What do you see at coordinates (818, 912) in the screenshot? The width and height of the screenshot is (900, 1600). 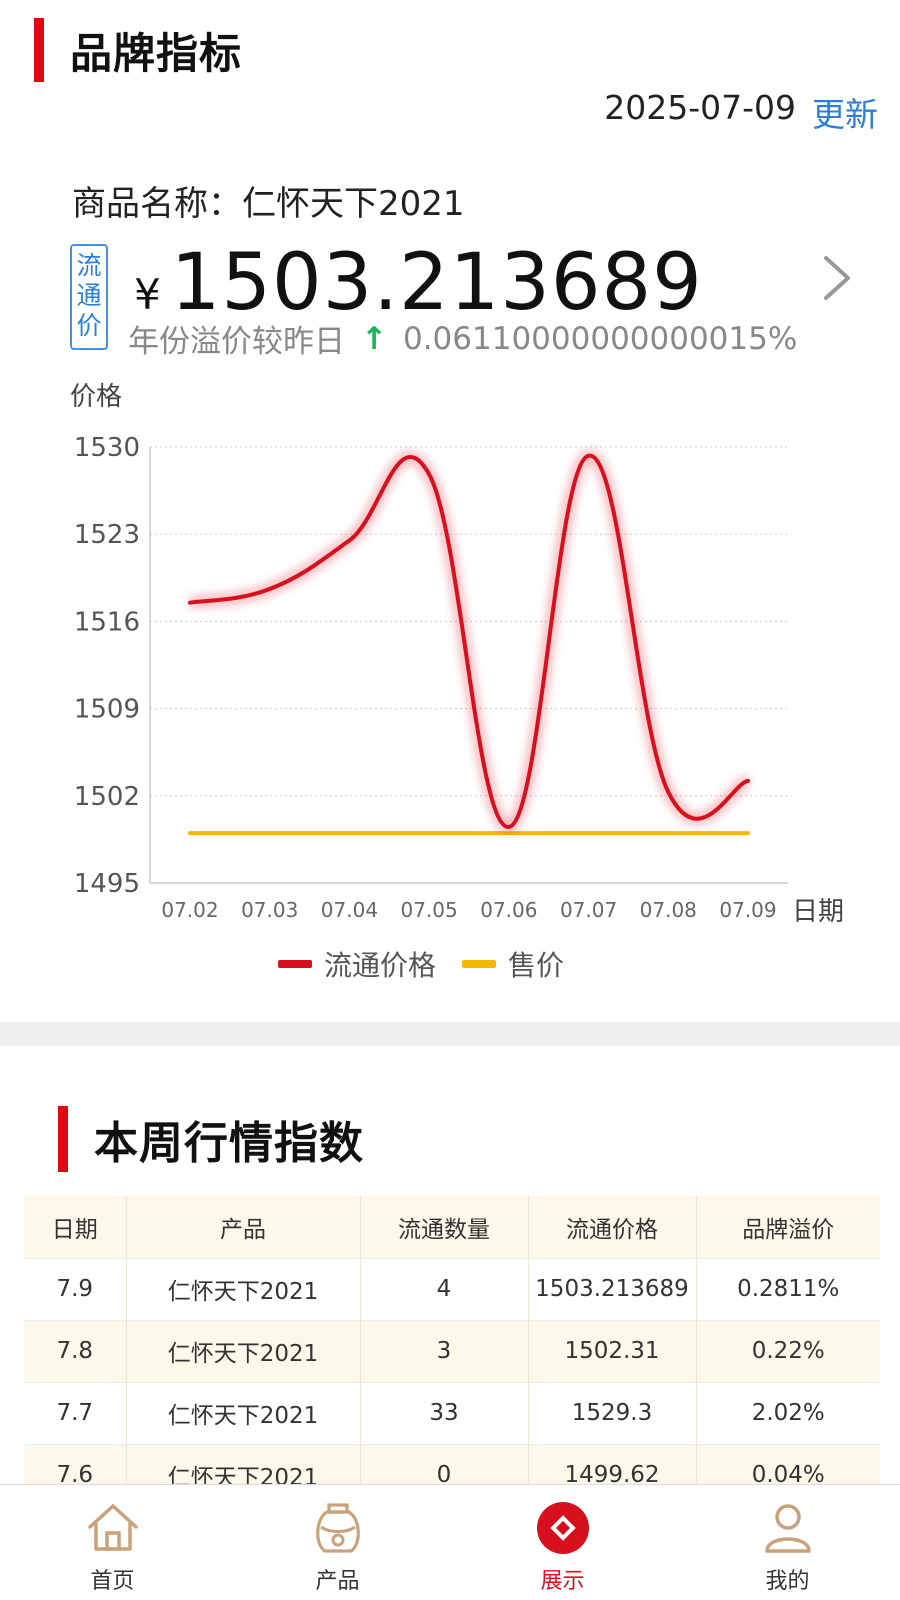 I see `x-axis-label: 日期` at bounding box center [818, 912].